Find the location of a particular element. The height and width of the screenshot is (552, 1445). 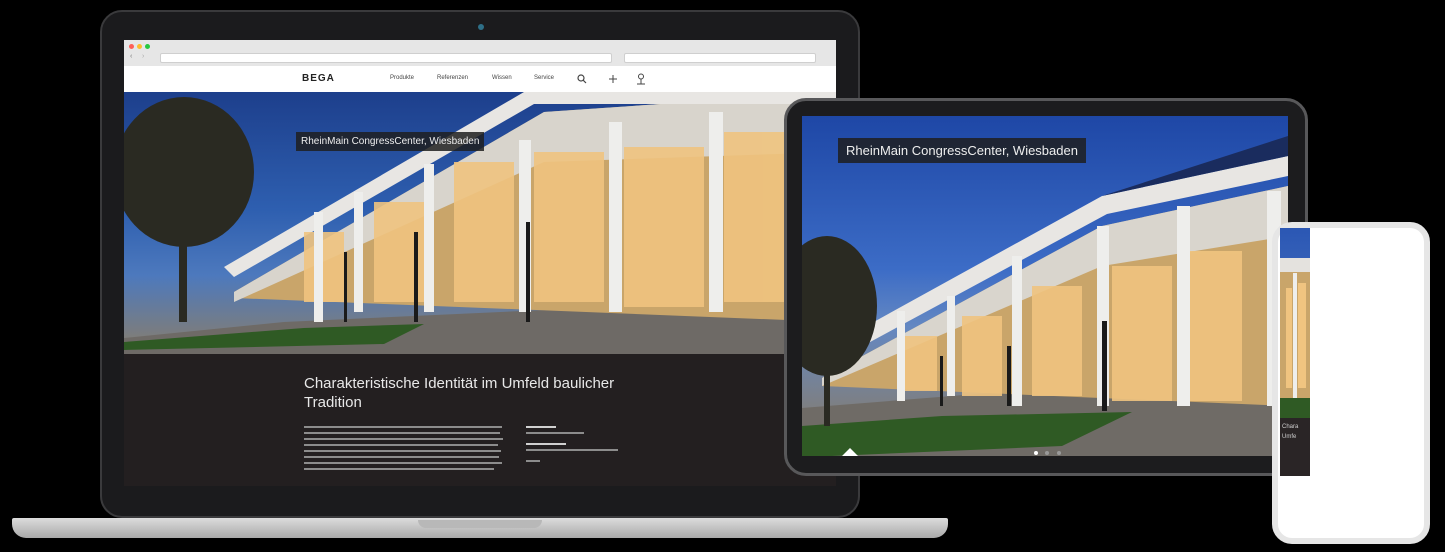

language-icon is located at coordinates (613, 79).